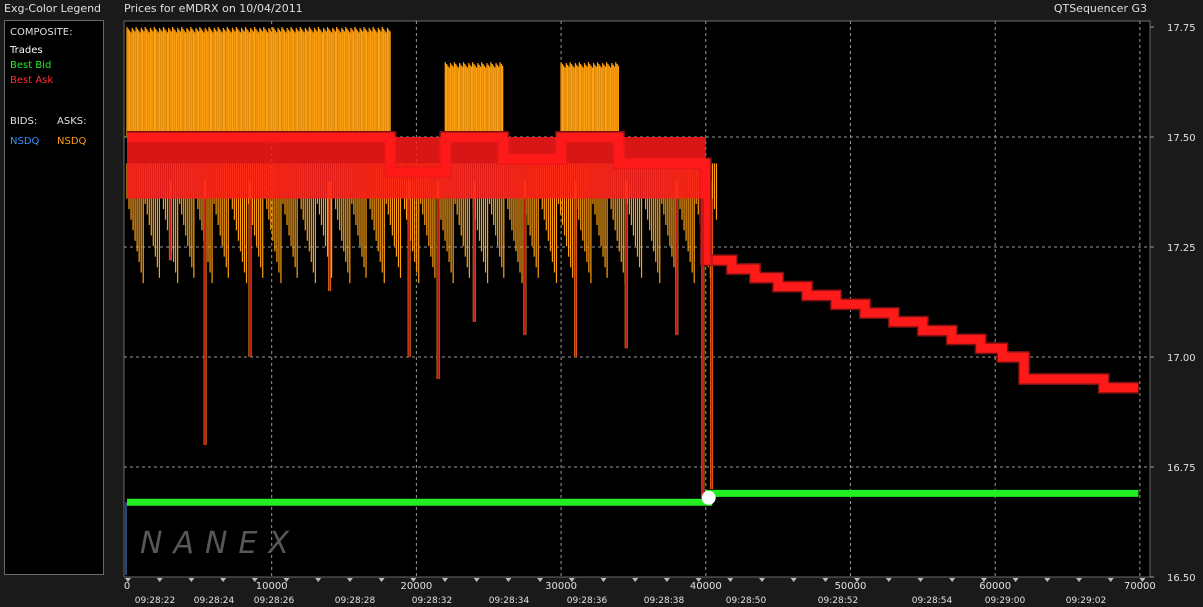  I want to click on x-time-label: 09:28:38, so click(664, 601).